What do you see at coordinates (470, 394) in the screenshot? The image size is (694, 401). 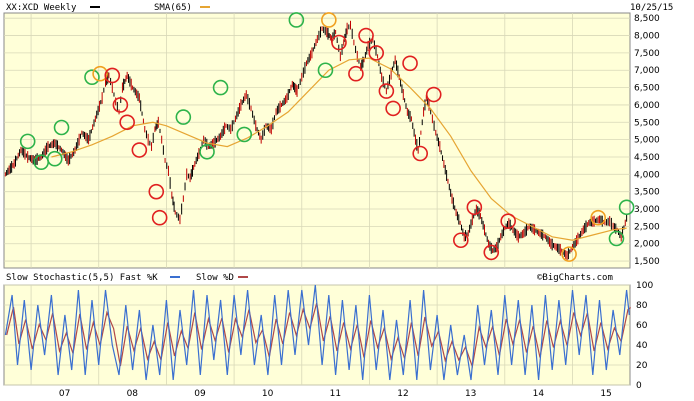 I see `x-tick-label: 13` at bounding box center [470, 394].